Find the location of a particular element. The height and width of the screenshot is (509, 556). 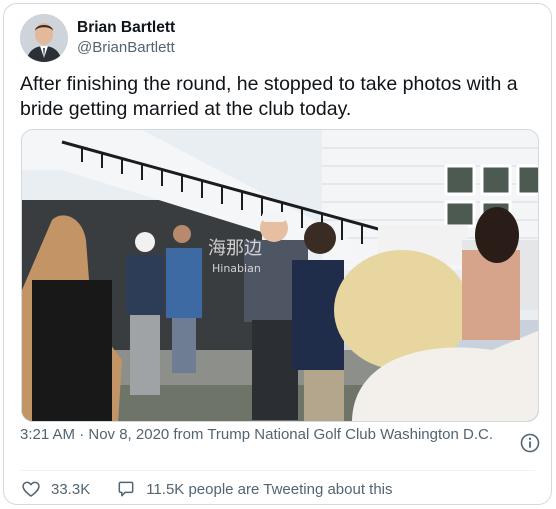

avatar-image is located at coordinates (44, 38).